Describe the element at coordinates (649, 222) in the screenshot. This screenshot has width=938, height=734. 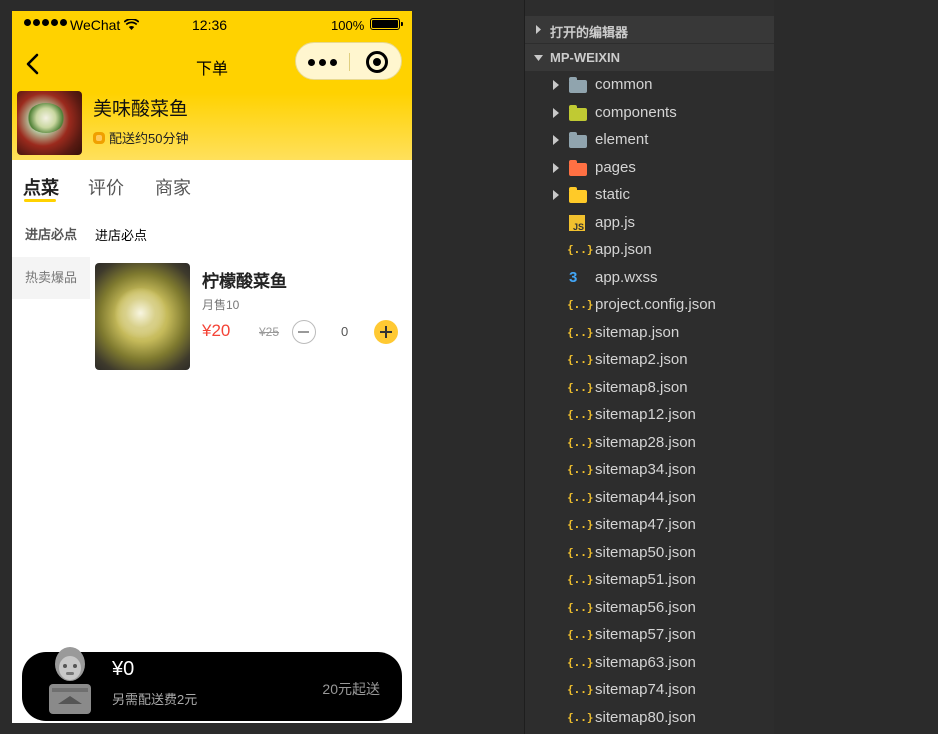
I see `file-item: JS app.js` at that location.